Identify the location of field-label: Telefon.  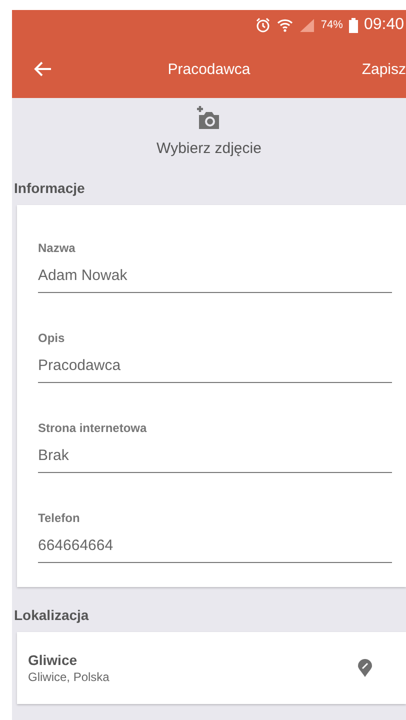
(59, 518).